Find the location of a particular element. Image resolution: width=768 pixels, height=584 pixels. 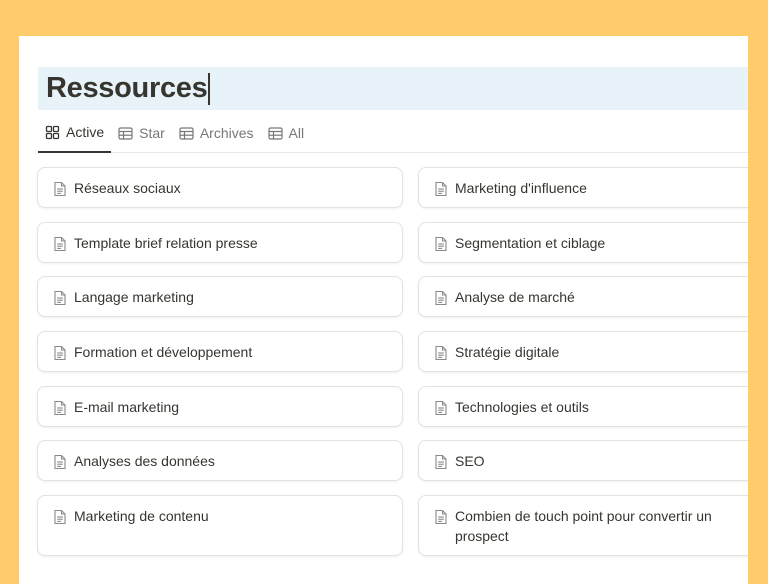

gallery-card: Analyses des données is located at coordinates (220, 460).